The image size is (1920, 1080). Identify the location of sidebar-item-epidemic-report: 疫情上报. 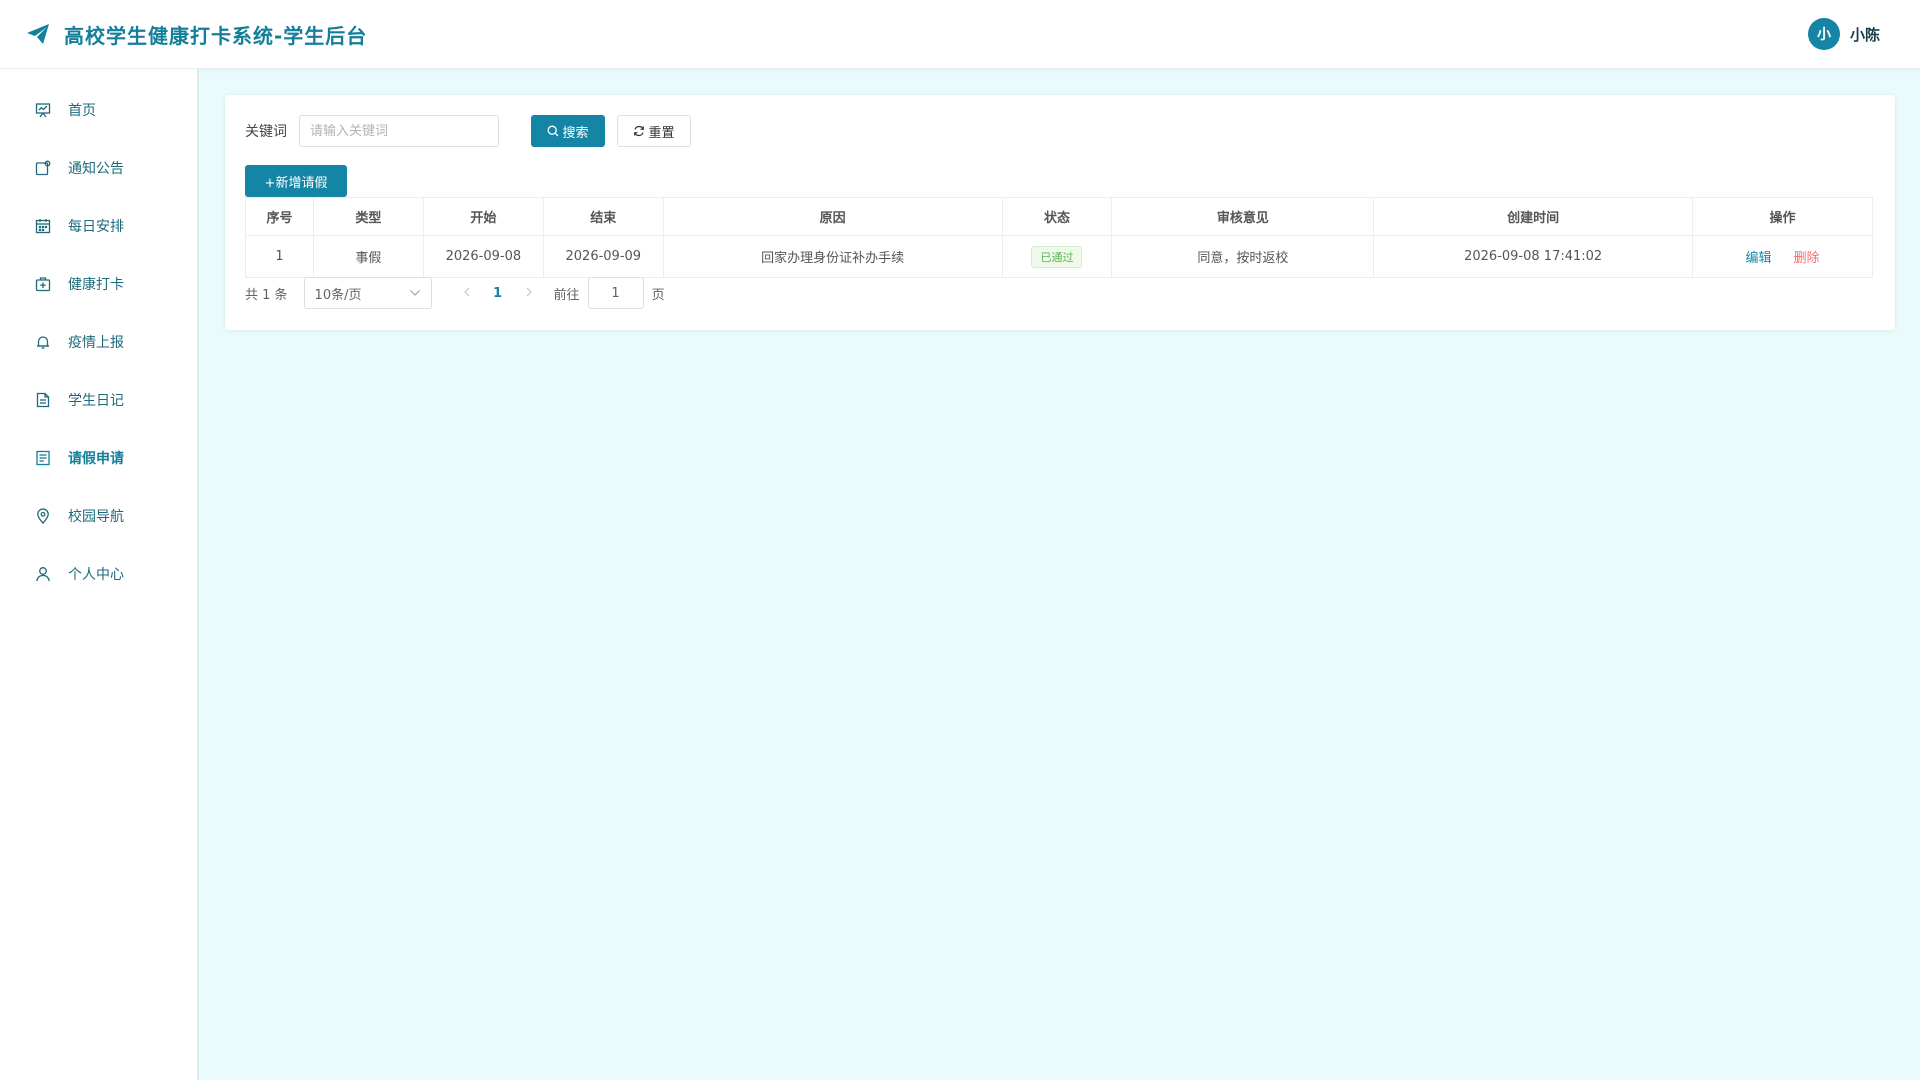
(98, 342).